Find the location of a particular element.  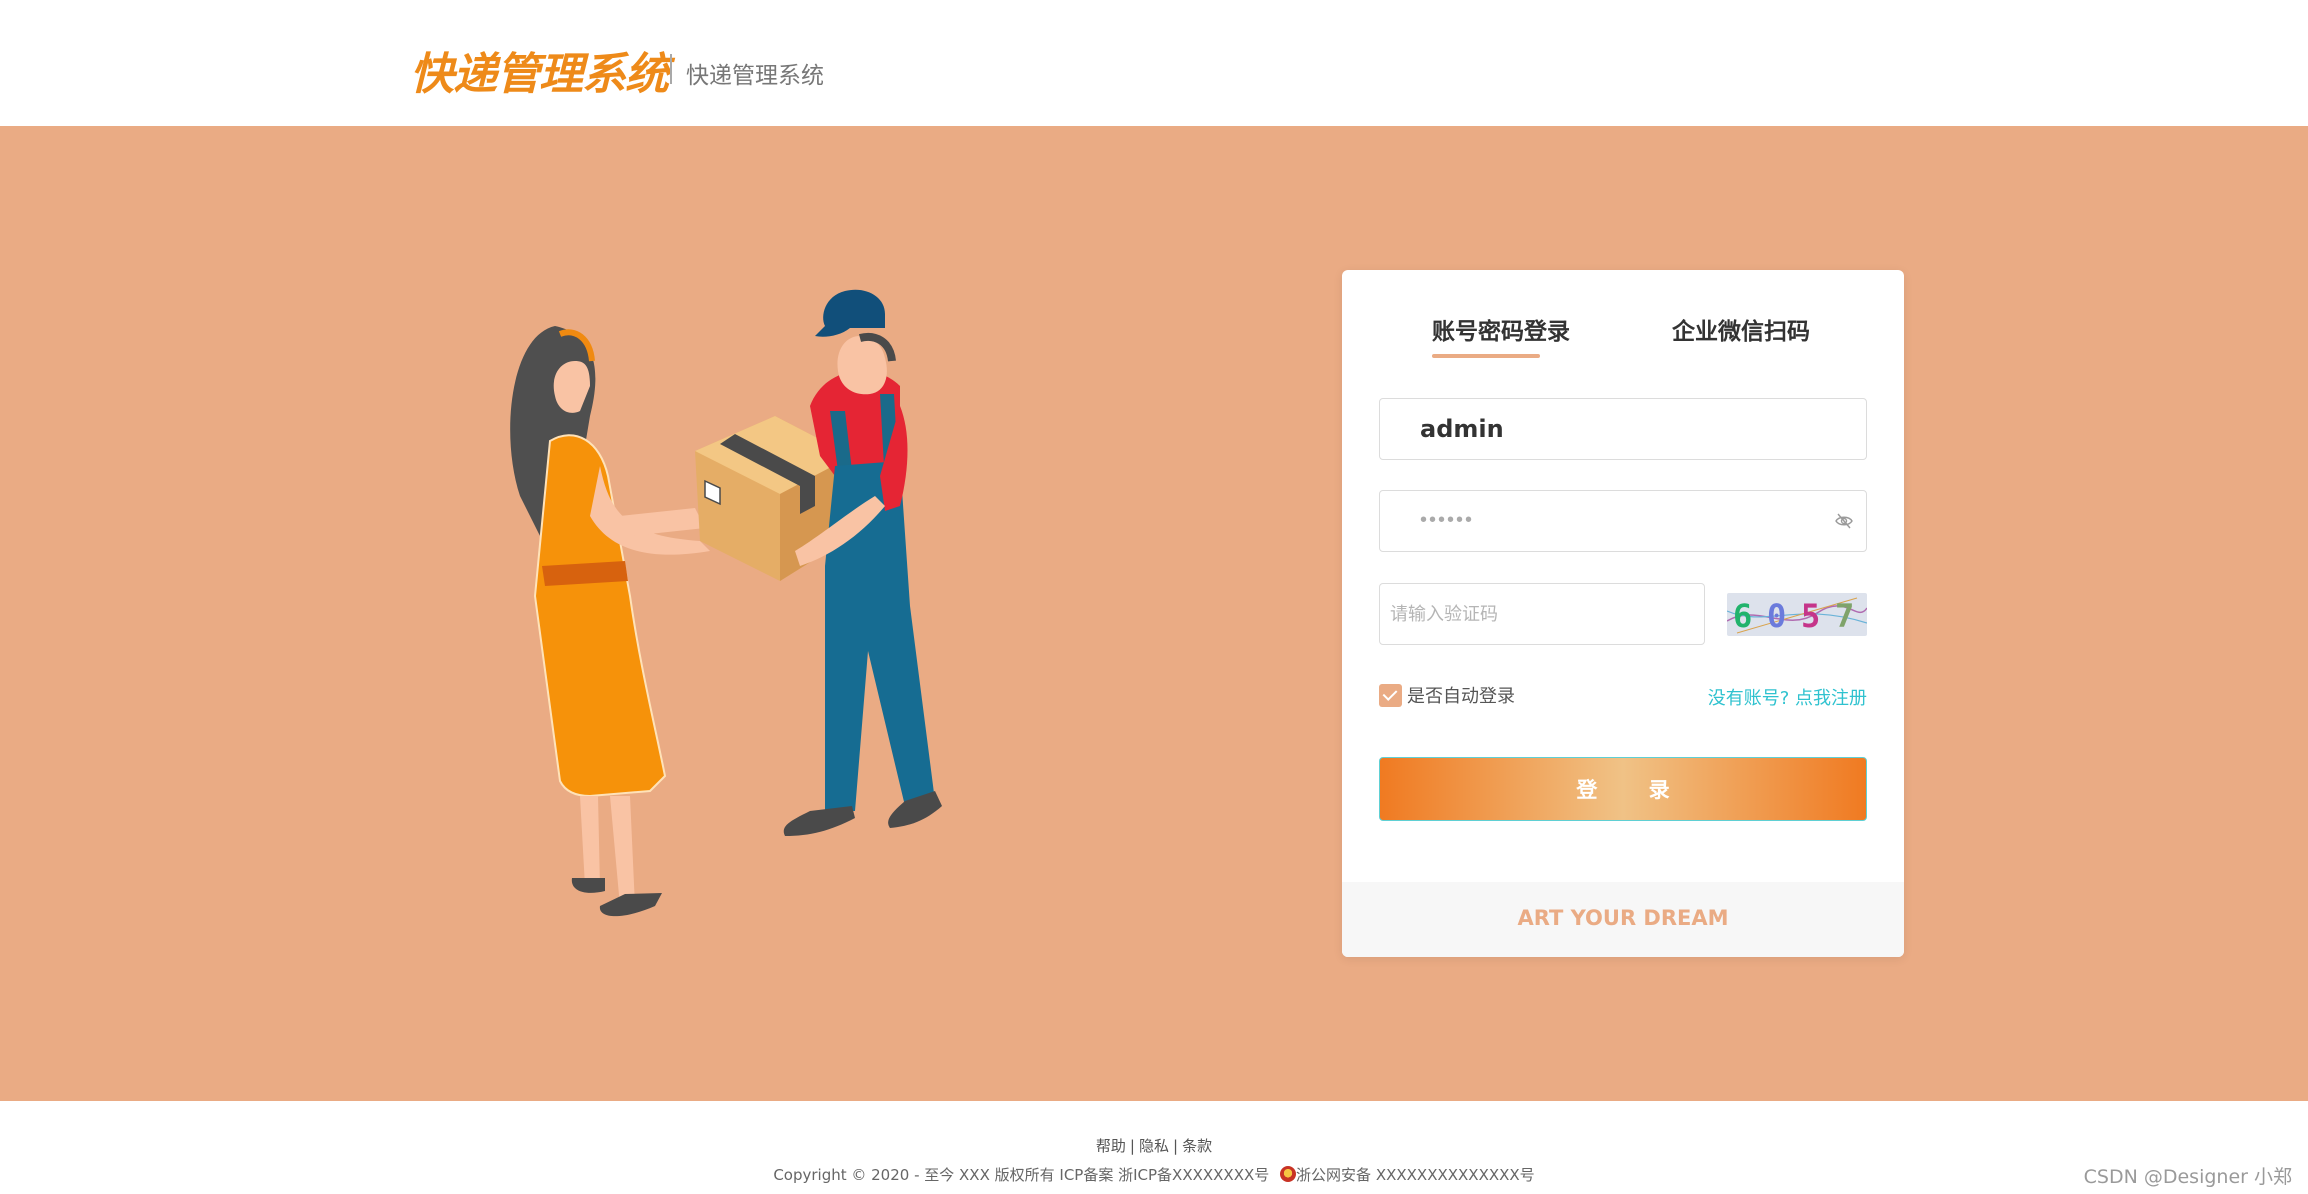

captcha-digit: 7 is located at coordinates (1845, 616).